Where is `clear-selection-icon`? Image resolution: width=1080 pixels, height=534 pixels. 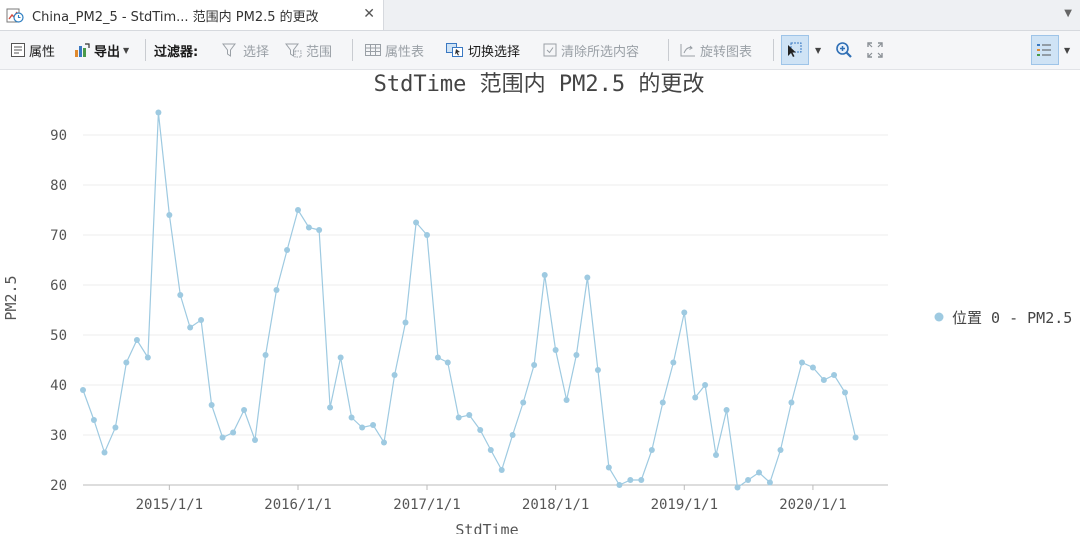
clear-selection-icon is located at coordinates (550, 50).